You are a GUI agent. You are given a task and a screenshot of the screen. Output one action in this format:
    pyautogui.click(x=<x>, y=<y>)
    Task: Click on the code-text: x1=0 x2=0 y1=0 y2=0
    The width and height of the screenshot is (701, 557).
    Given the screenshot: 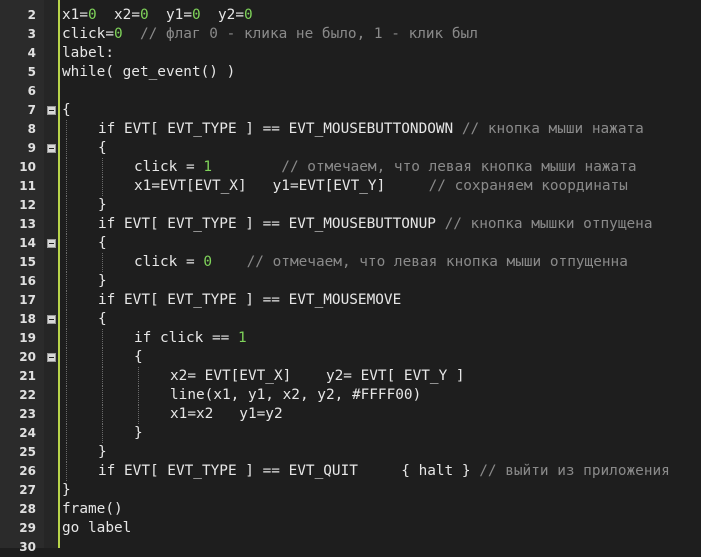 What is the action you would take?
    pyautogui.click(x=157, y=15)
    